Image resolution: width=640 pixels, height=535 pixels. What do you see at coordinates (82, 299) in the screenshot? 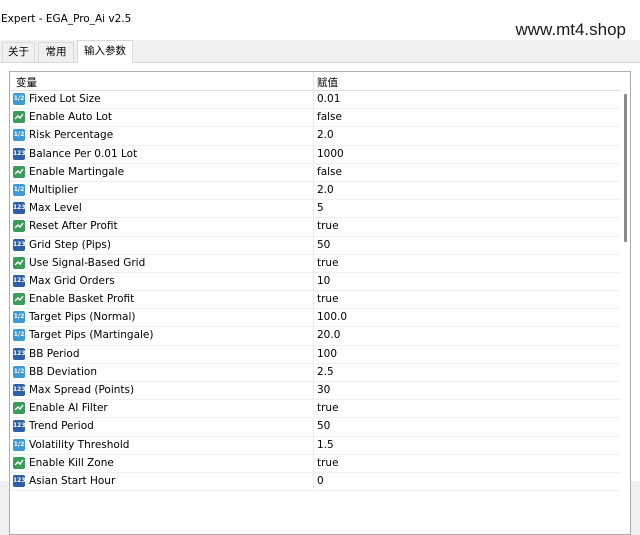
I see `parameter-name: Enable Basket Profit` at bounding box center [82, 299].